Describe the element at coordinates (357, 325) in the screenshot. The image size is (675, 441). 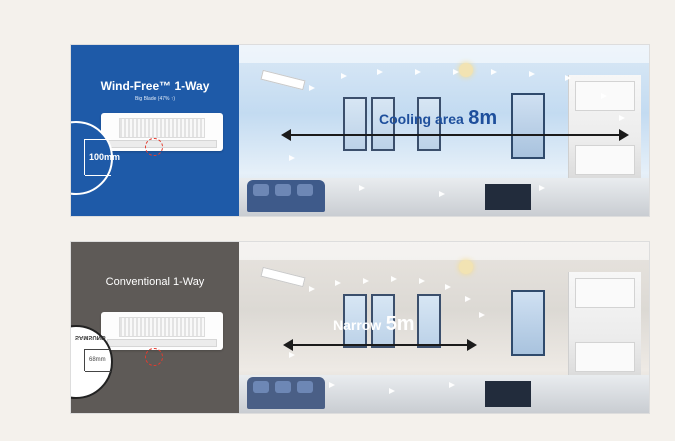
I see `coverage-label-text: Narrow` at that location.